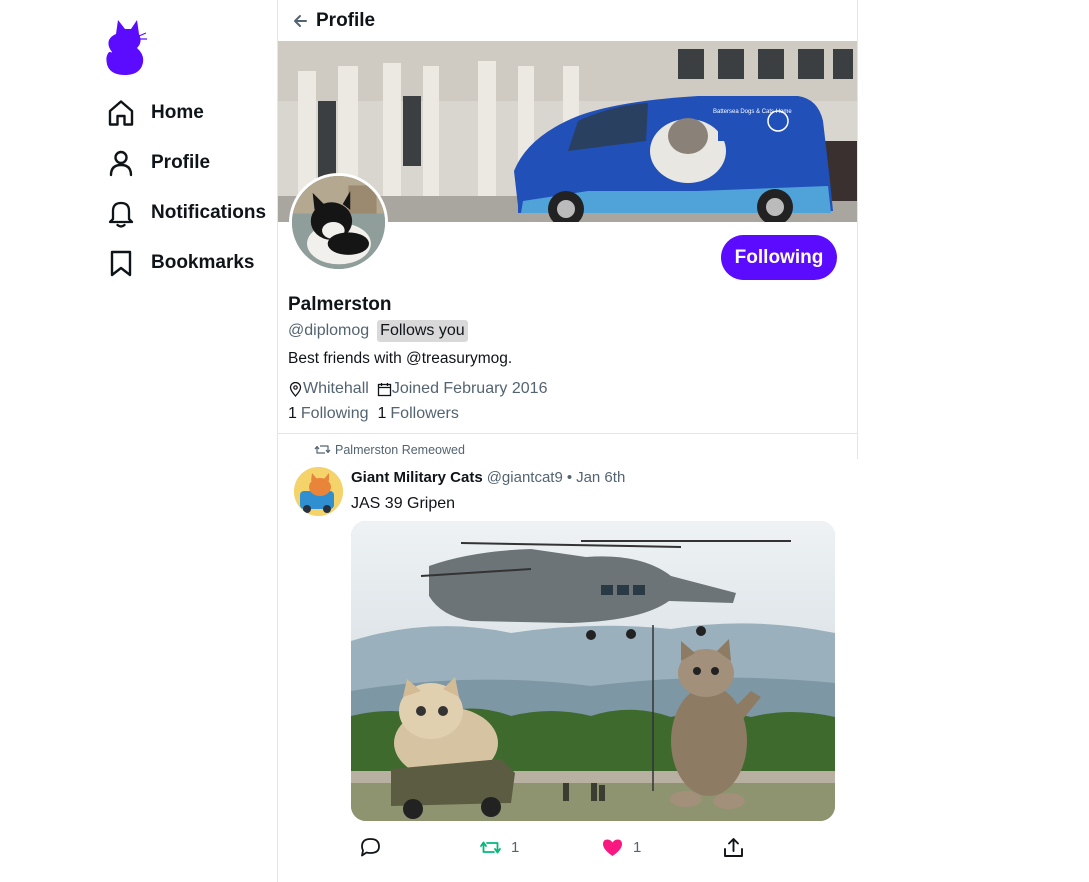 The height and width of the screenshot is (882, 1089). I want to click on like-button: 1, so click(621, 847).